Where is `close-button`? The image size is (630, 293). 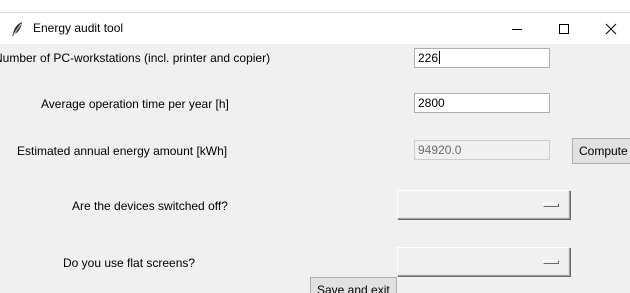
close-button is located at coordinates (609, 28).